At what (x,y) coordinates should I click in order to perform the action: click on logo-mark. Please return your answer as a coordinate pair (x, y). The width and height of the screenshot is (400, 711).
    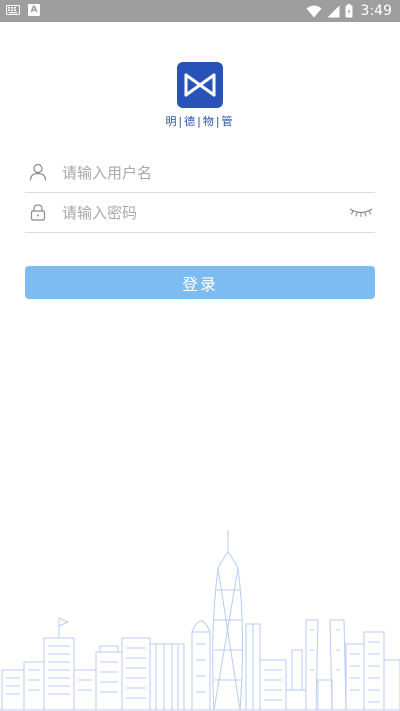
    Looking at the image, I should click on (200, 85).